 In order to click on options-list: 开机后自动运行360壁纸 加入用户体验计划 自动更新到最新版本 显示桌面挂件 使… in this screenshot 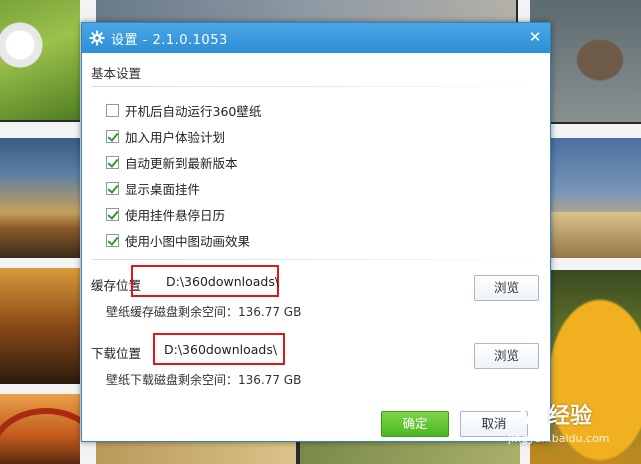, I will do `click(183, 175)`.